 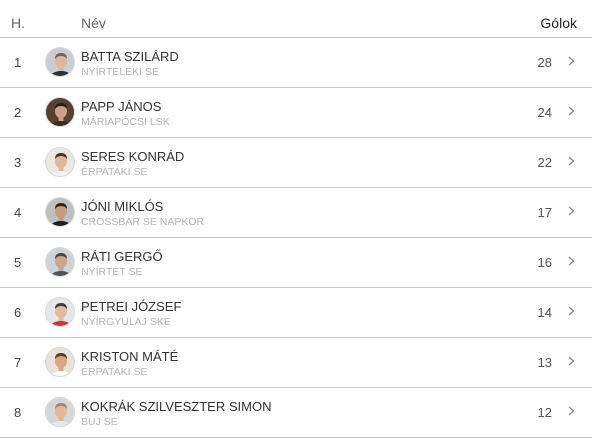 I want to click on goals-column-header: Gólok, so click(x=558, y=23).